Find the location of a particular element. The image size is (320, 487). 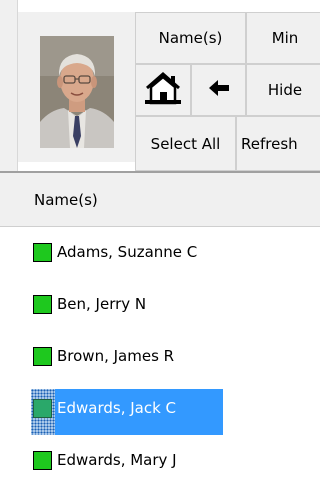

home-icon is located at coordinates (163, 90).